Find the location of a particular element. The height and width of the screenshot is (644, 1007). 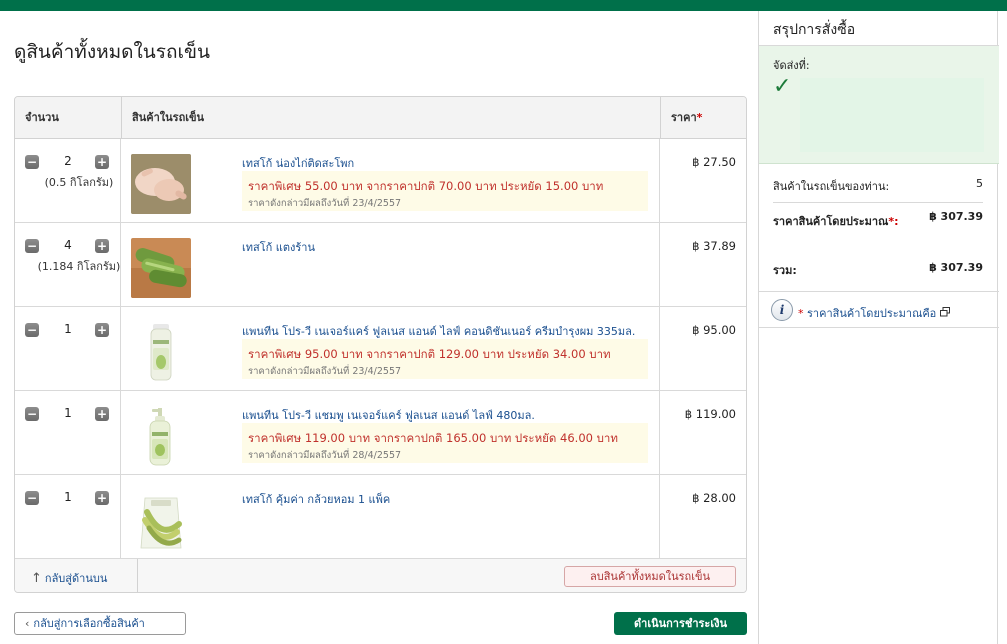

total-label: รวม: is located at coordinates (785, 270).